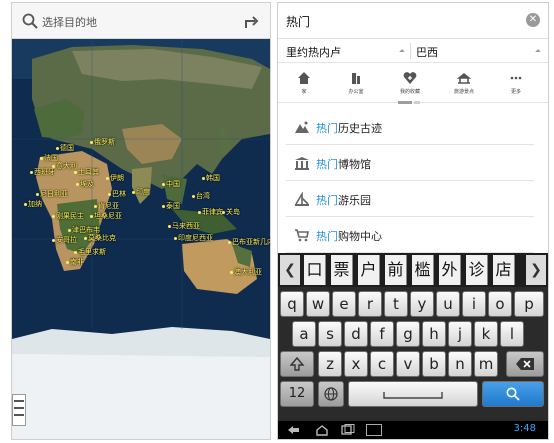 The width and height of the screenshot is (554, 443). What do you see at coordinates (86, 172) in the screenshot?
I see `map-label-turkey: 土耳其` at bounding box center [86, 172].